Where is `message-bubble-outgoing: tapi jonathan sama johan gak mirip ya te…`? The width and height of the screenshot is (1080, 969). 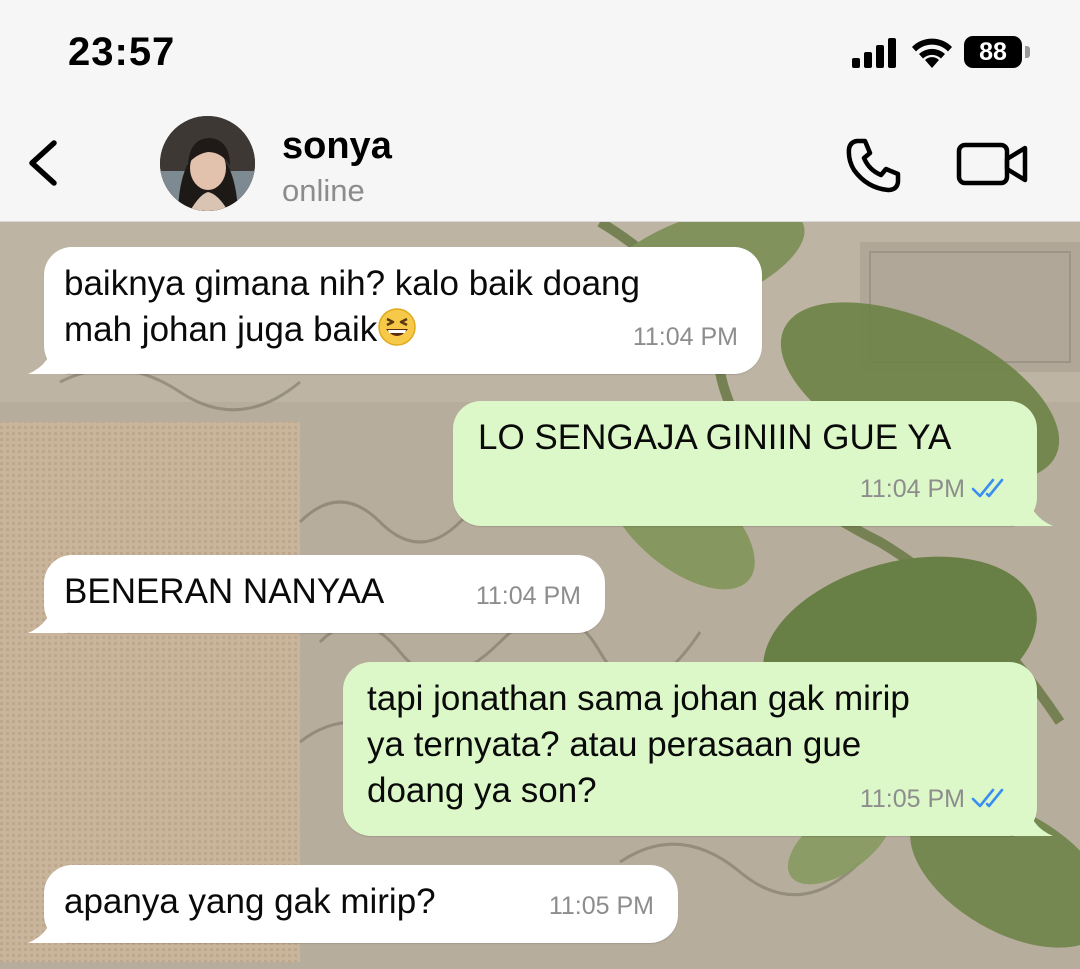
message-bubble-outgoing: tapi jonathan sama johan gak mirip ya te… is located at coordinates (698, 749).